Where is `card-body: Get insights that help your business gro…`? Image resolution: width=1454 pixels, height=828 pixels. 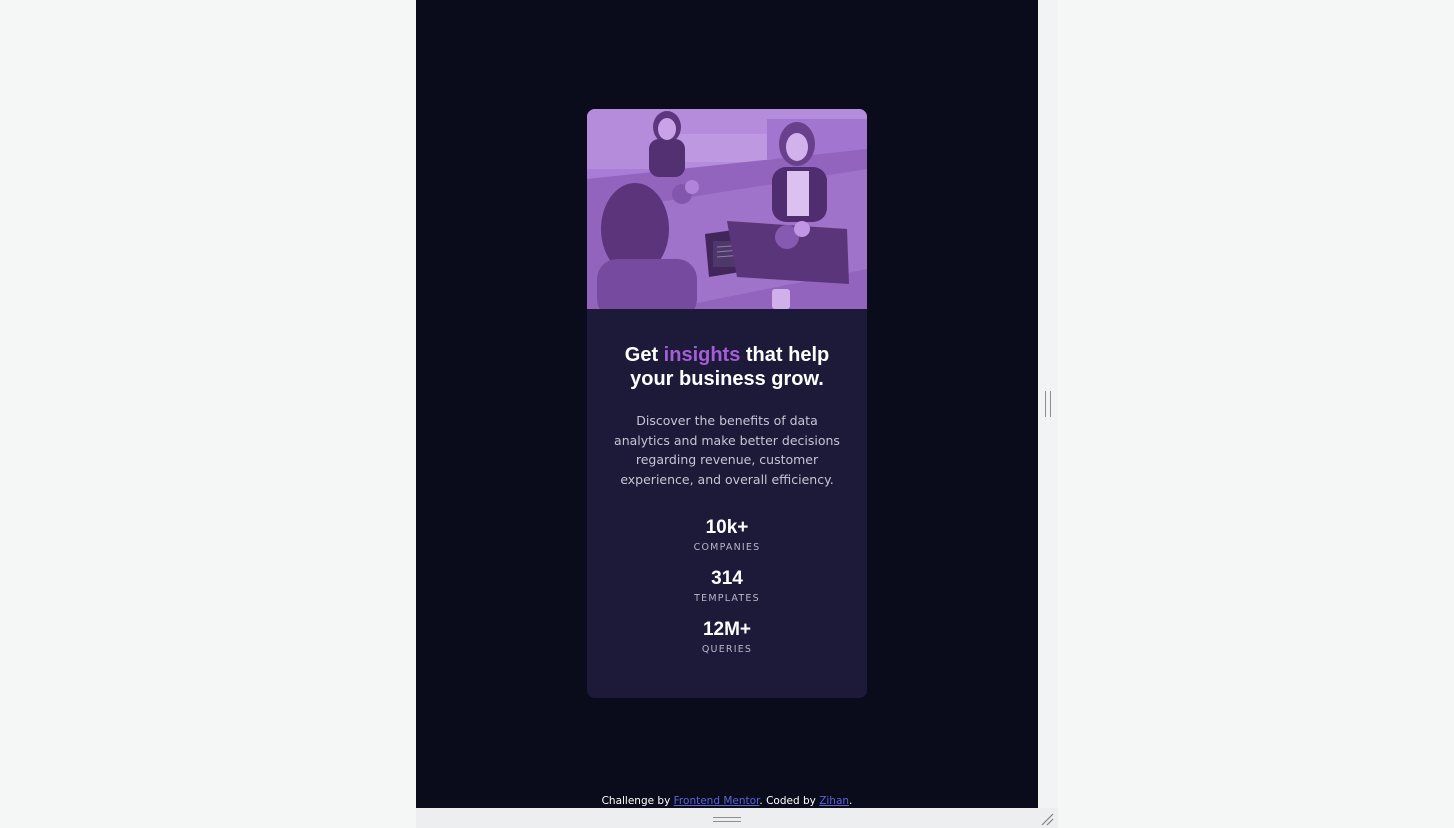
card-body: Get insights that help your business gro… is located at coordinates (727, 482).